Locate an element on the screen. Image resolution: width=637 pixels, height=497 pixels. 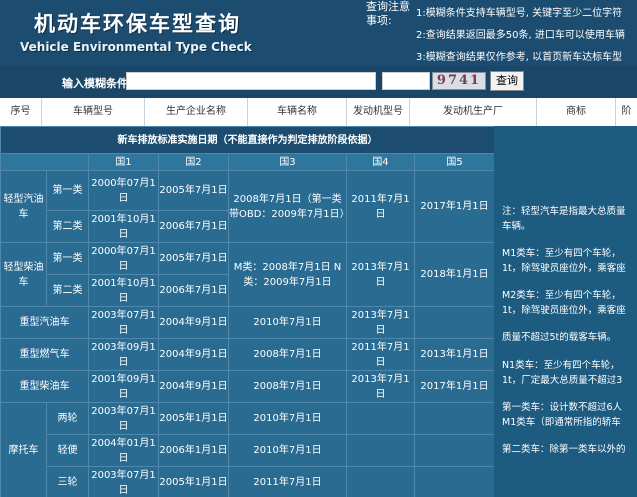
page-title: 机动车环保车型查询 is located at coordinates (137, 24).